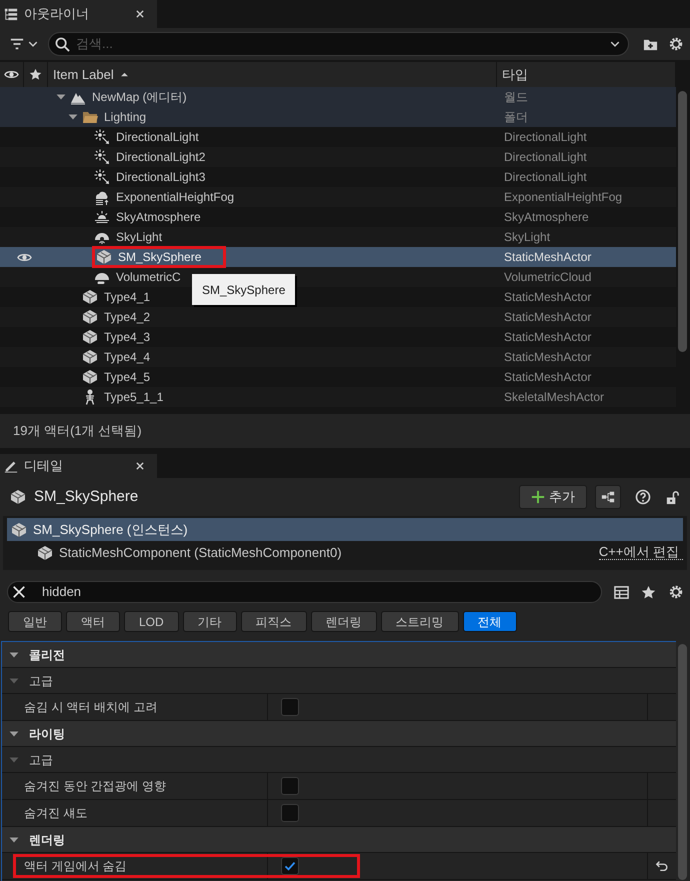 This screenshot has height=881, width=690. What do you see at coordinates (338, 157) in the screenshot?
I see `tree-row: DirectionalLight2 DirectionalLight` at bounding box center [338, 157].